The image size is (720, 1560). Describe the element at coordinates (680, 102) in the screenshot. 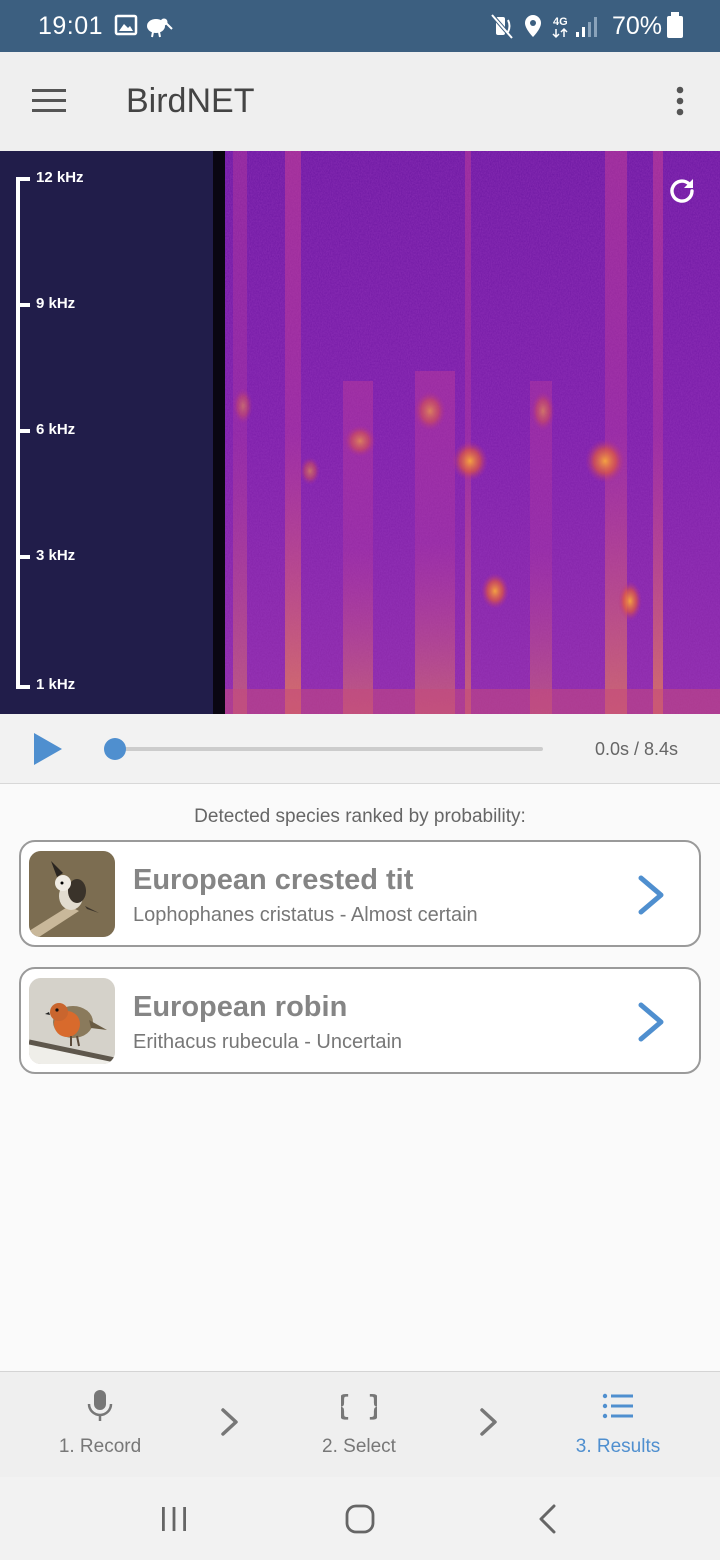

I see `more-vert-icon` at that location.